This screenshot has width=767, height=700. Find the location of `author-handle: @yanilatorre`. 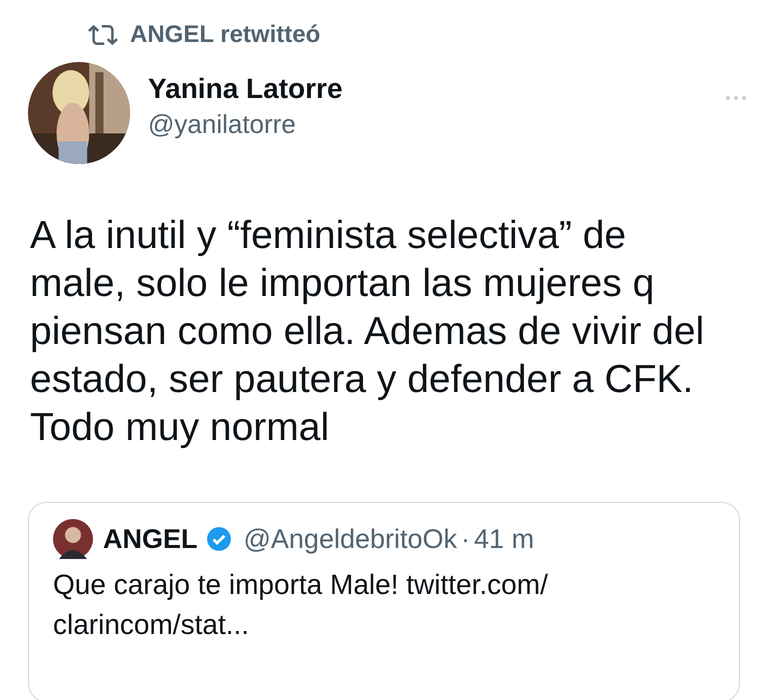

author-handle: @yanilatorre is located at coordinates (436, 124).